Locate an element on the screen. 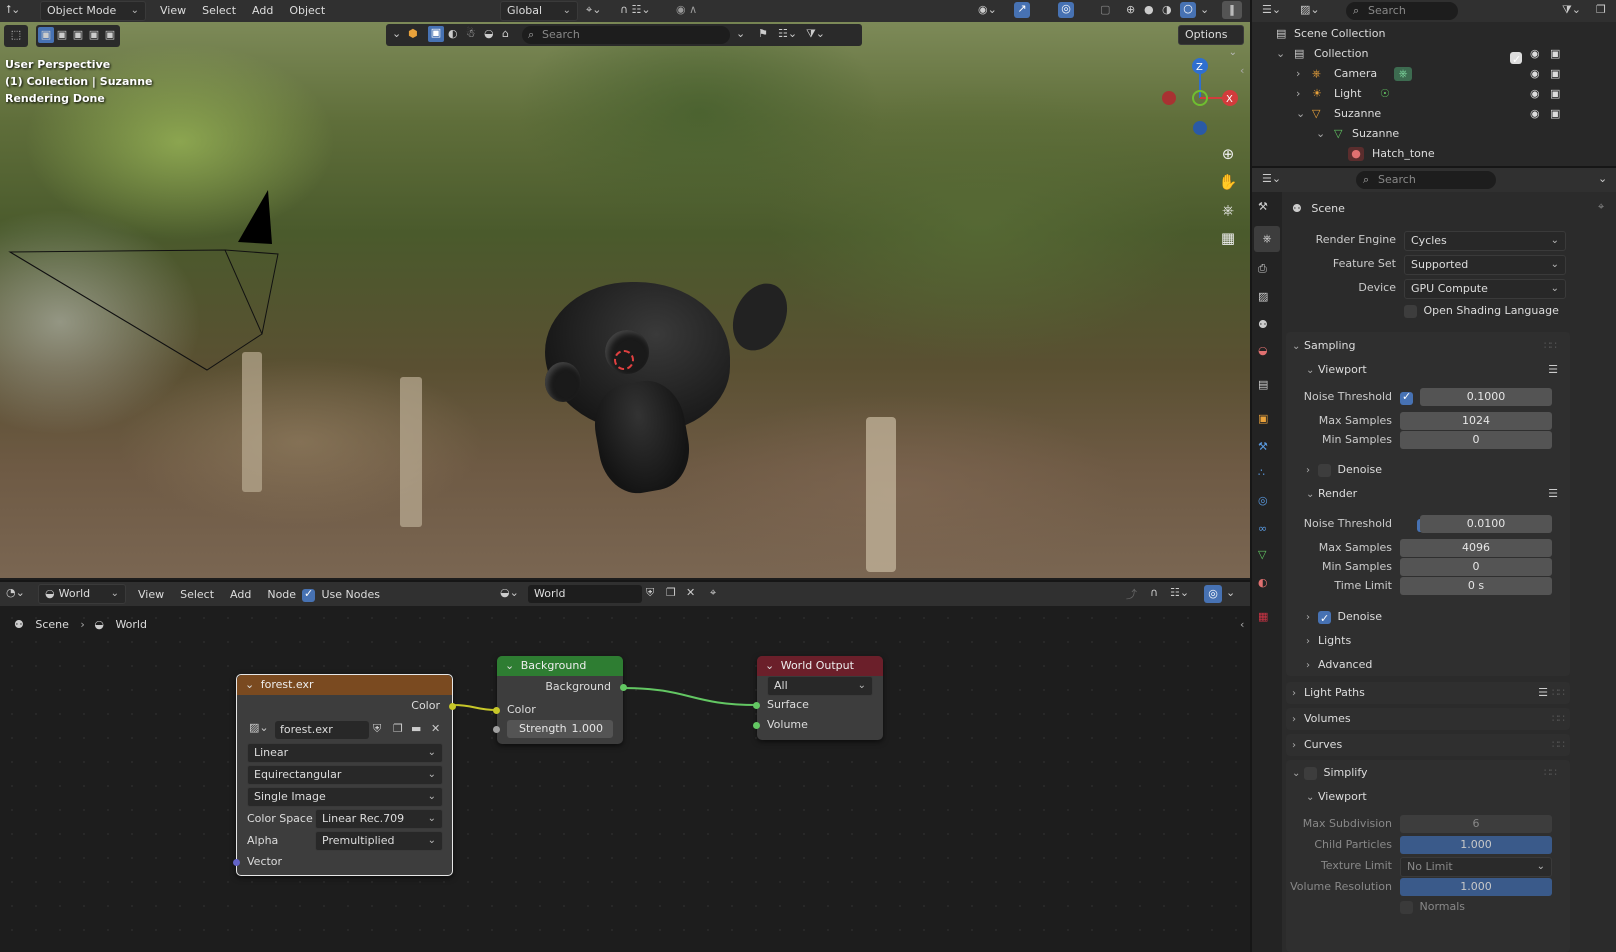 This screenshot has height=952, width=1616. snap-icon: ∩ ☷⌄ is located at coordinates (635, 9).